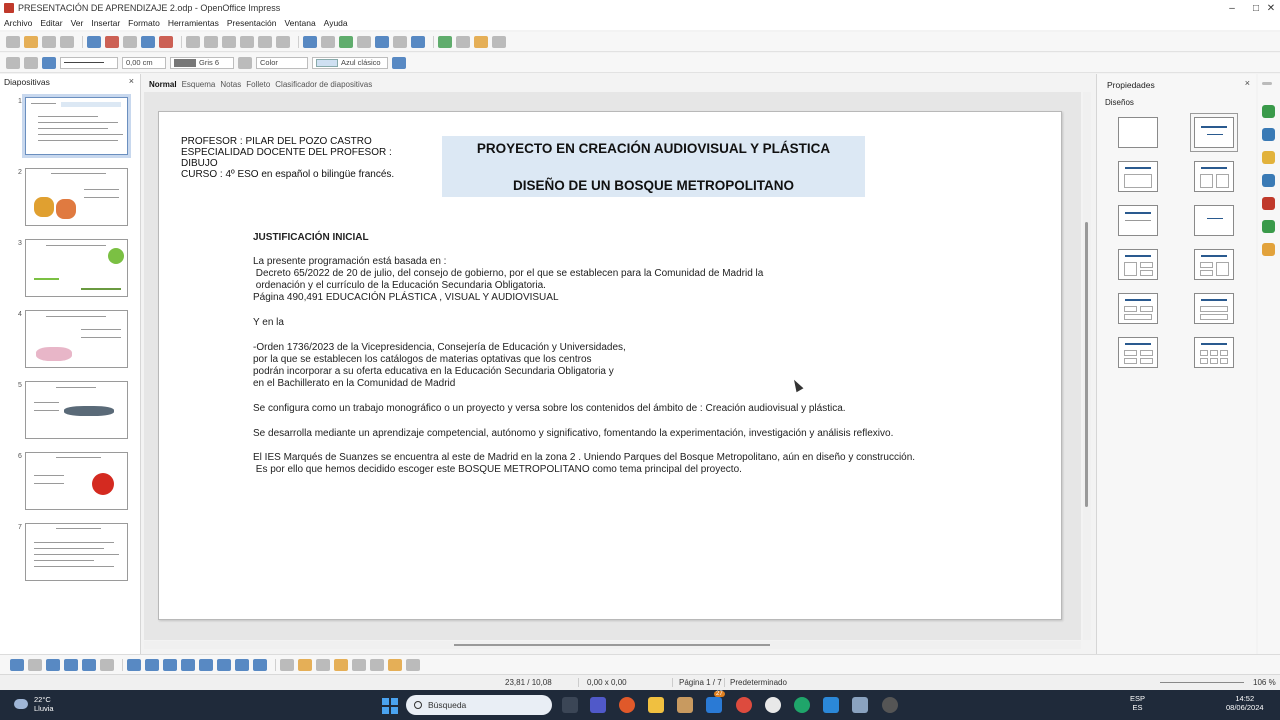 The image size is (1280, 720). What do you see at coordinates (323, 84) in the screenshot?
I see `tab-clasificador: Clasificador de diapositivas` at bounding box center [323, 84].